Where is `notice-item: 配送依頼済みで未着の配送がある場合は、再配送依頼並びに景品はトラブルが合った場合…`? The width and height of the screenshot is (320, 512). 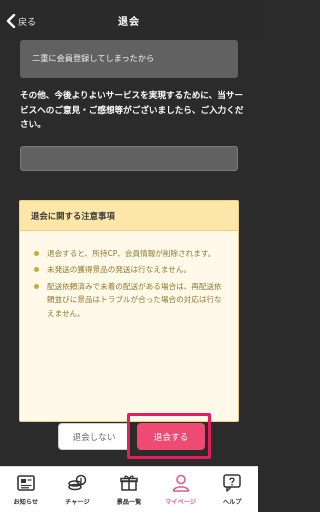
notice-item: 配送依頼済みで未着の配送がある場合は、再配送依頼並びに景品はトラブルが合った場合… is located at coordinates (130, 300).